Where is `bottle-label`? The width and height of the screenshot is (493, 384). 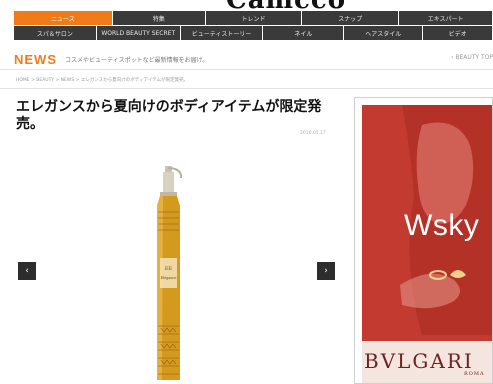 bottle-label is located at coordinates (168, 273).